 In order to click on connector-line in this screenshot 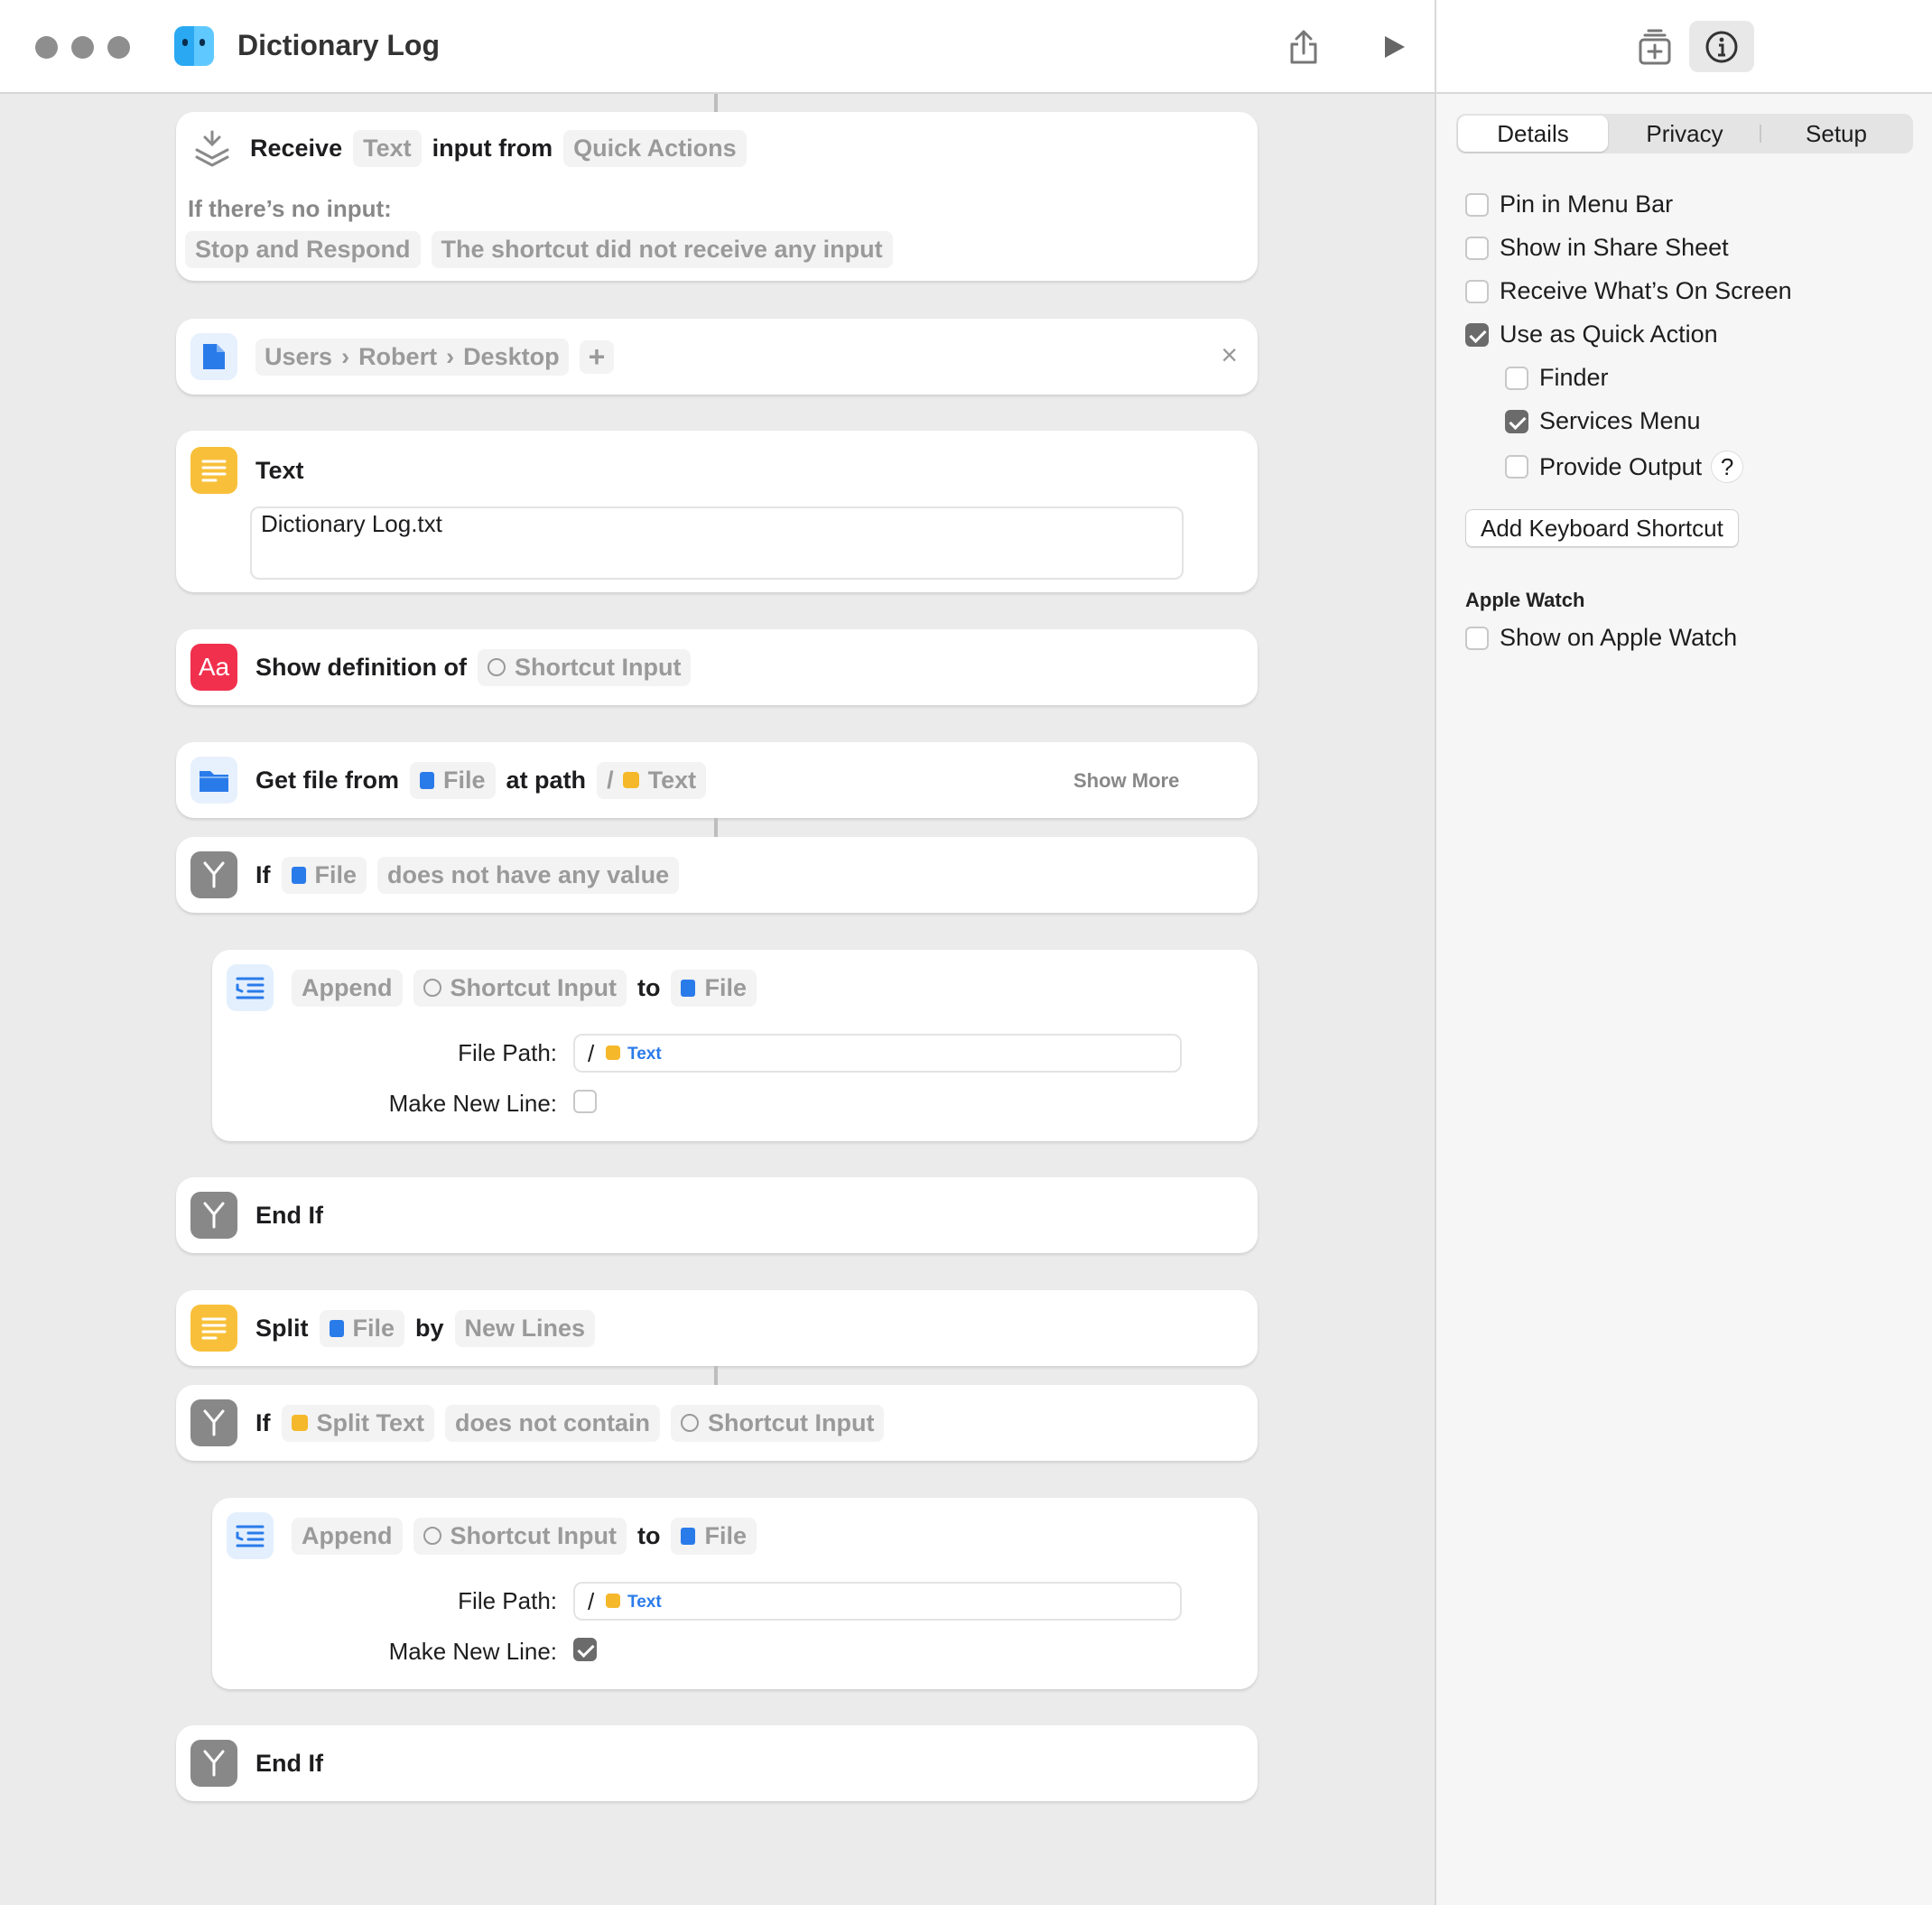, I will do `click(716, 103)`.